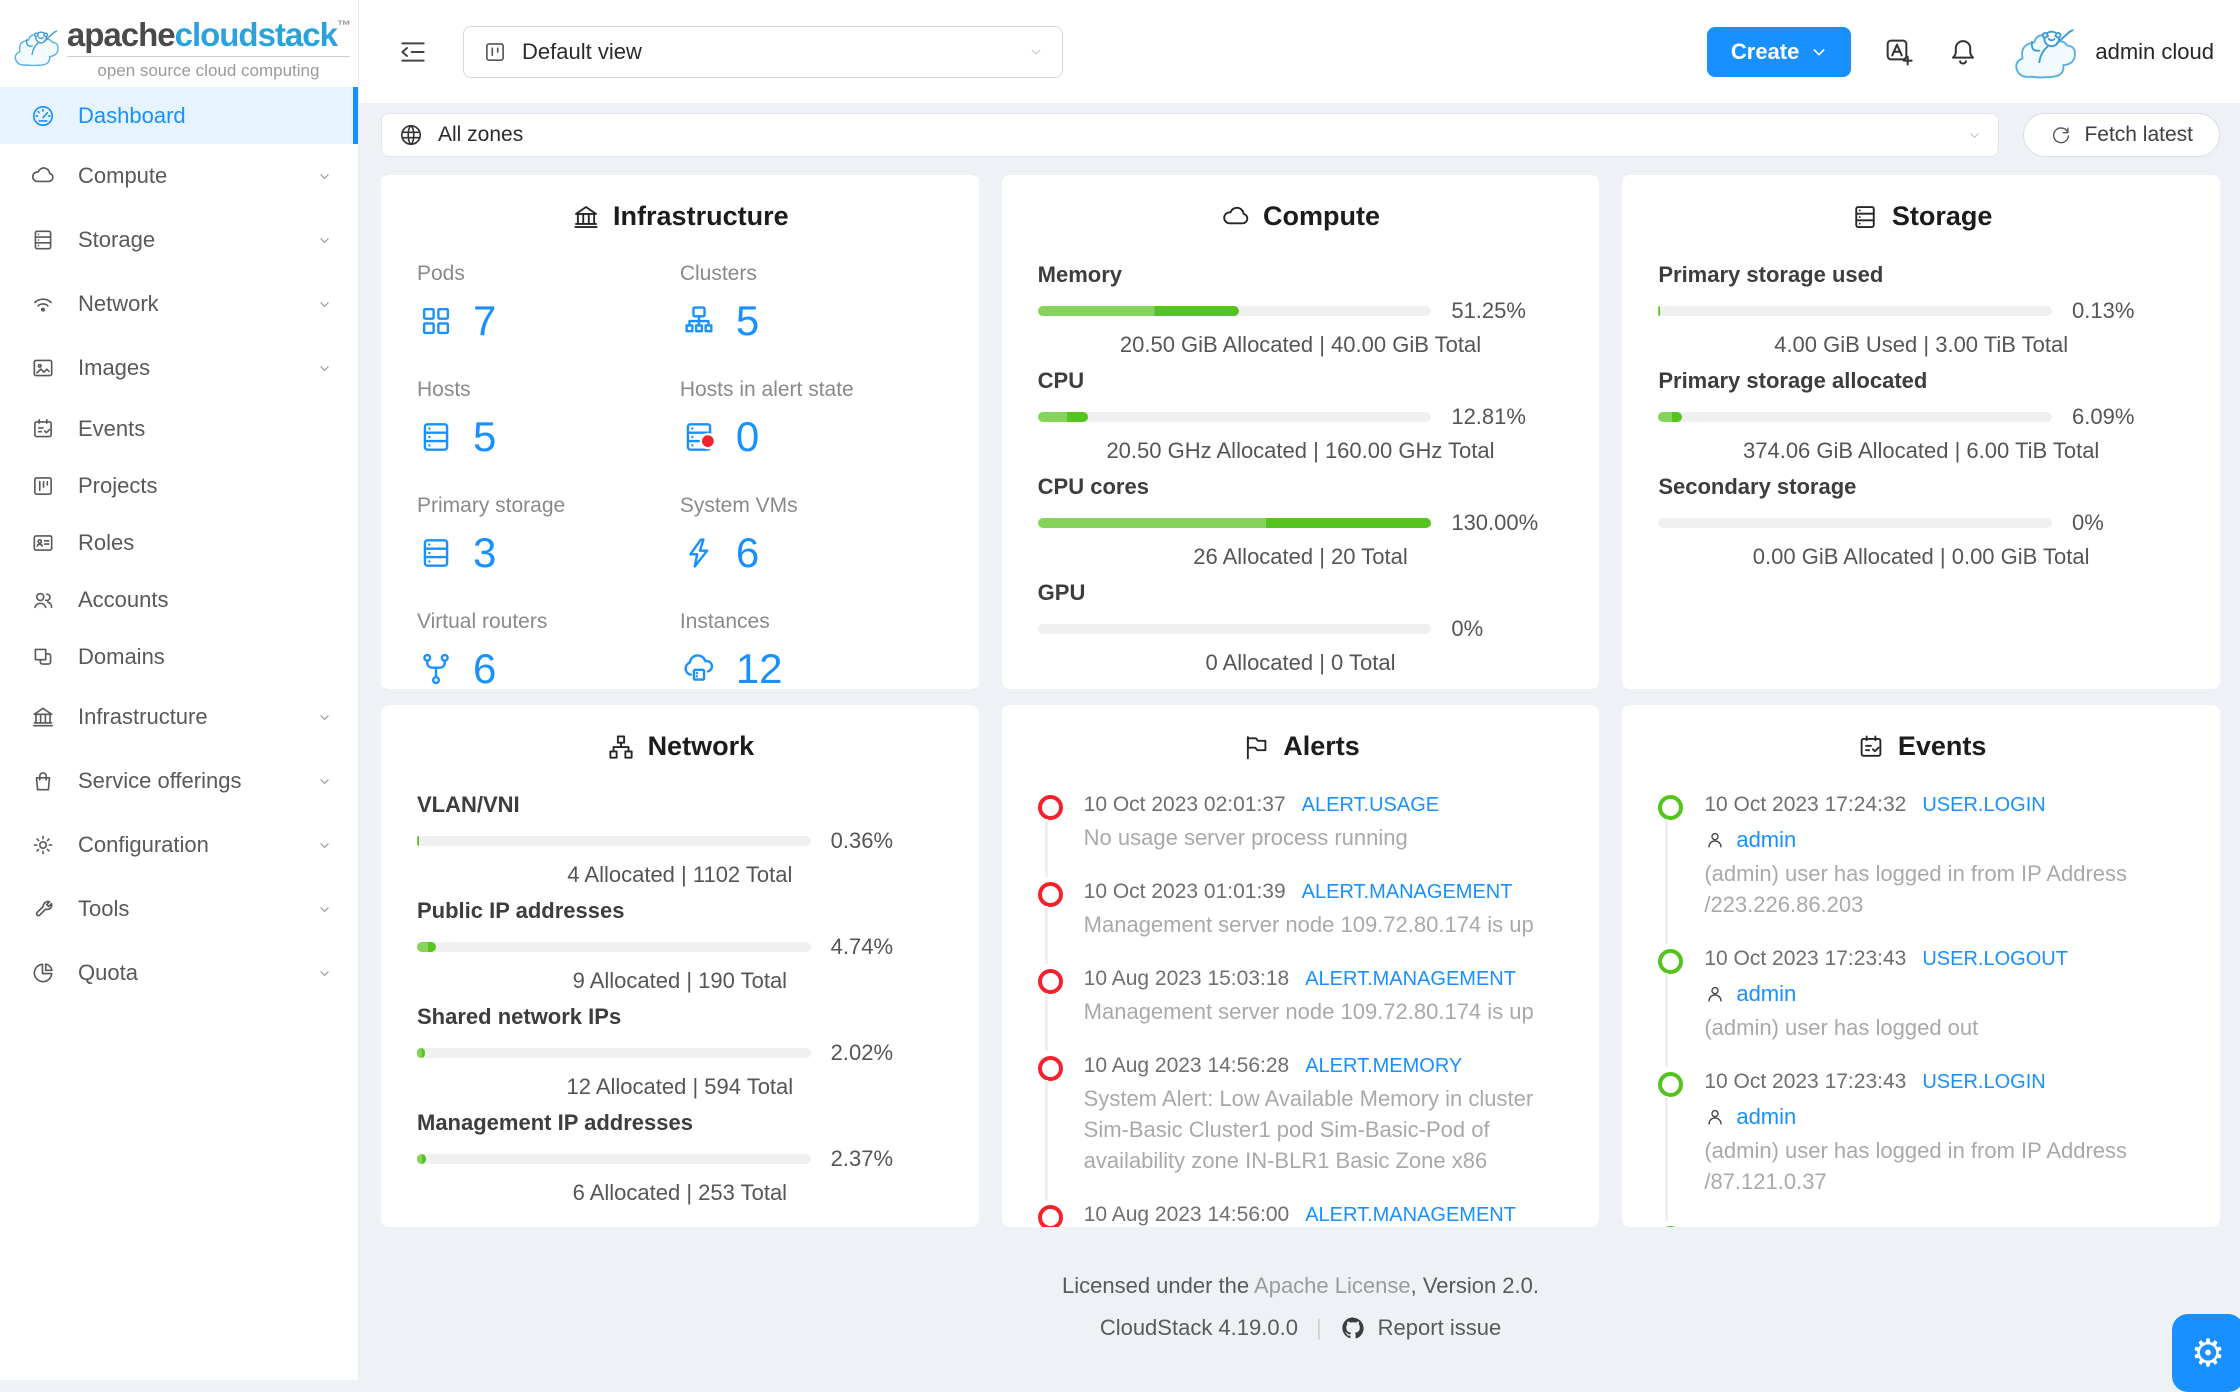 This screenshot has width=2240, height=1392. Describe the element at coordinates (2138, 134) in the screenshot. I see `fetch-latest-label: Fetch latest` at that location.